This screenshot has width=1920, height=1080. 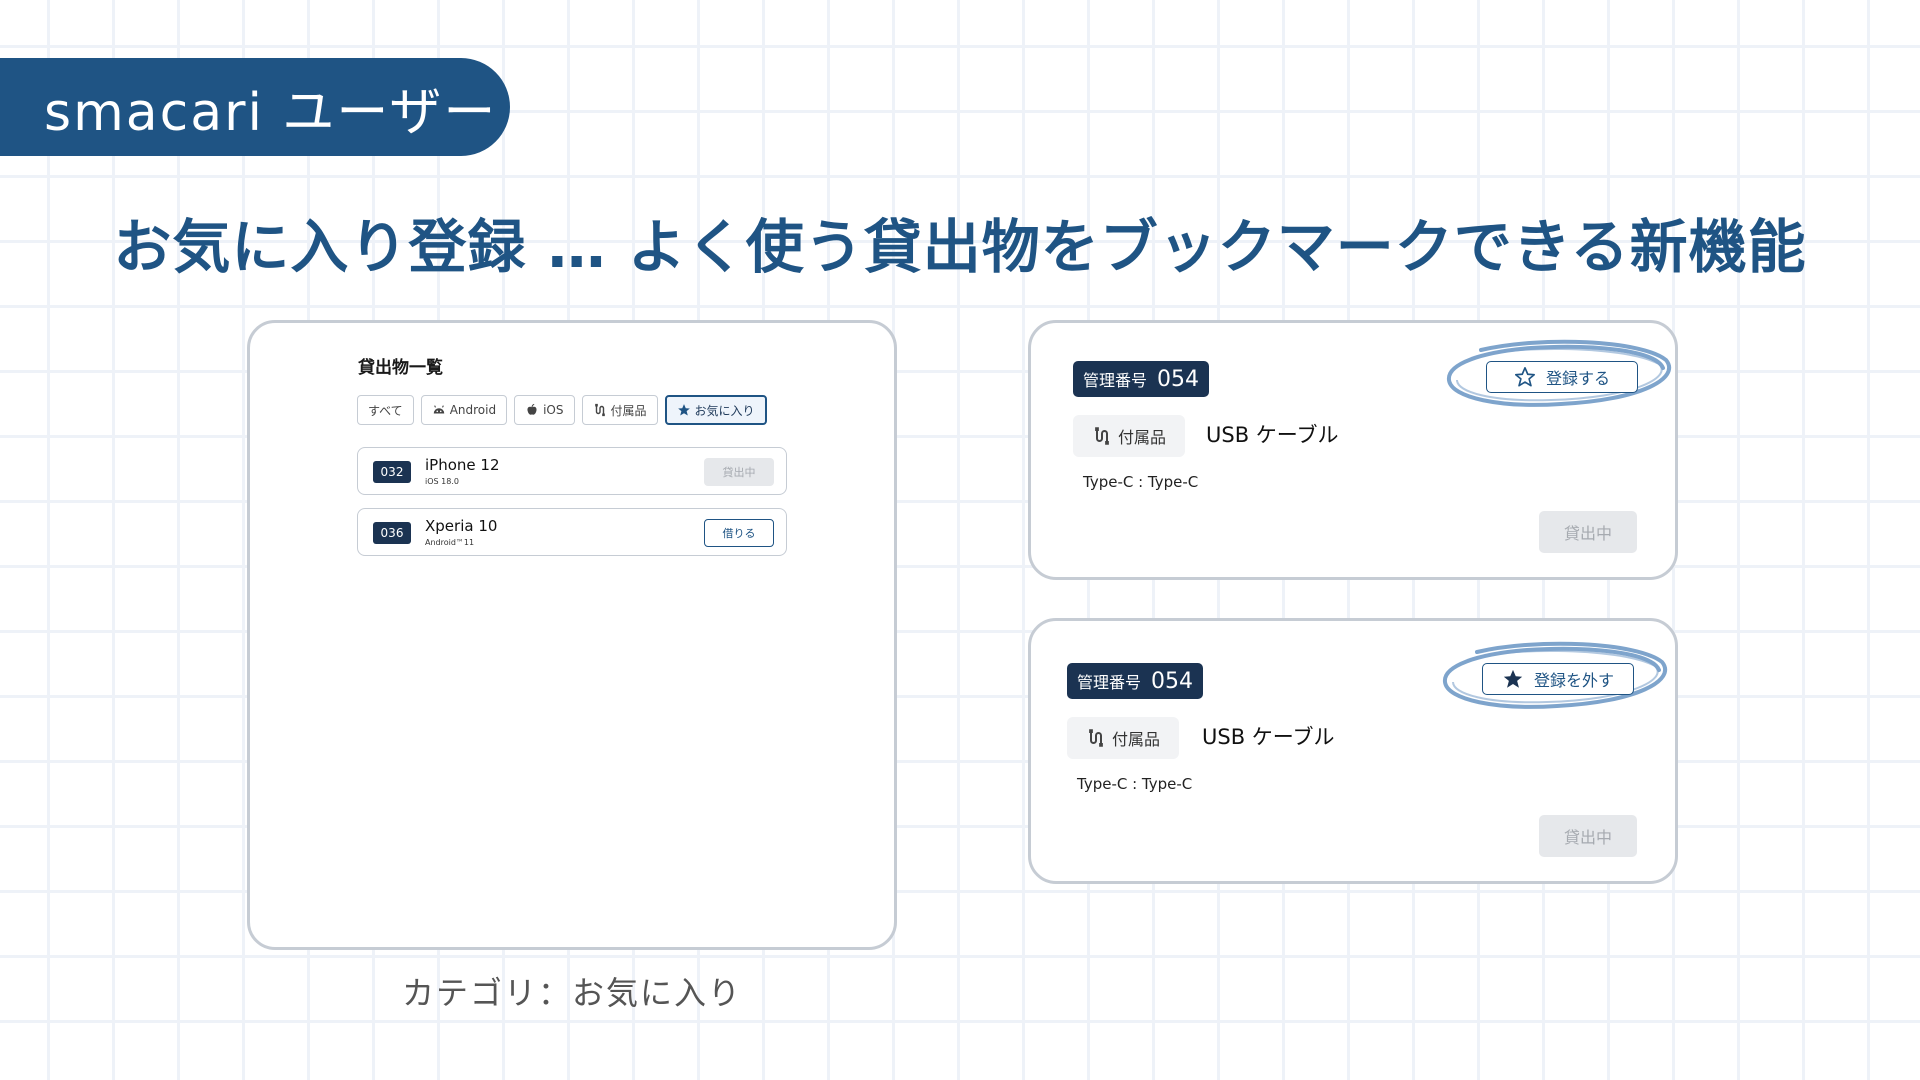 I want to click on tab-accessories: 付属品, so click(x=619, y=410).